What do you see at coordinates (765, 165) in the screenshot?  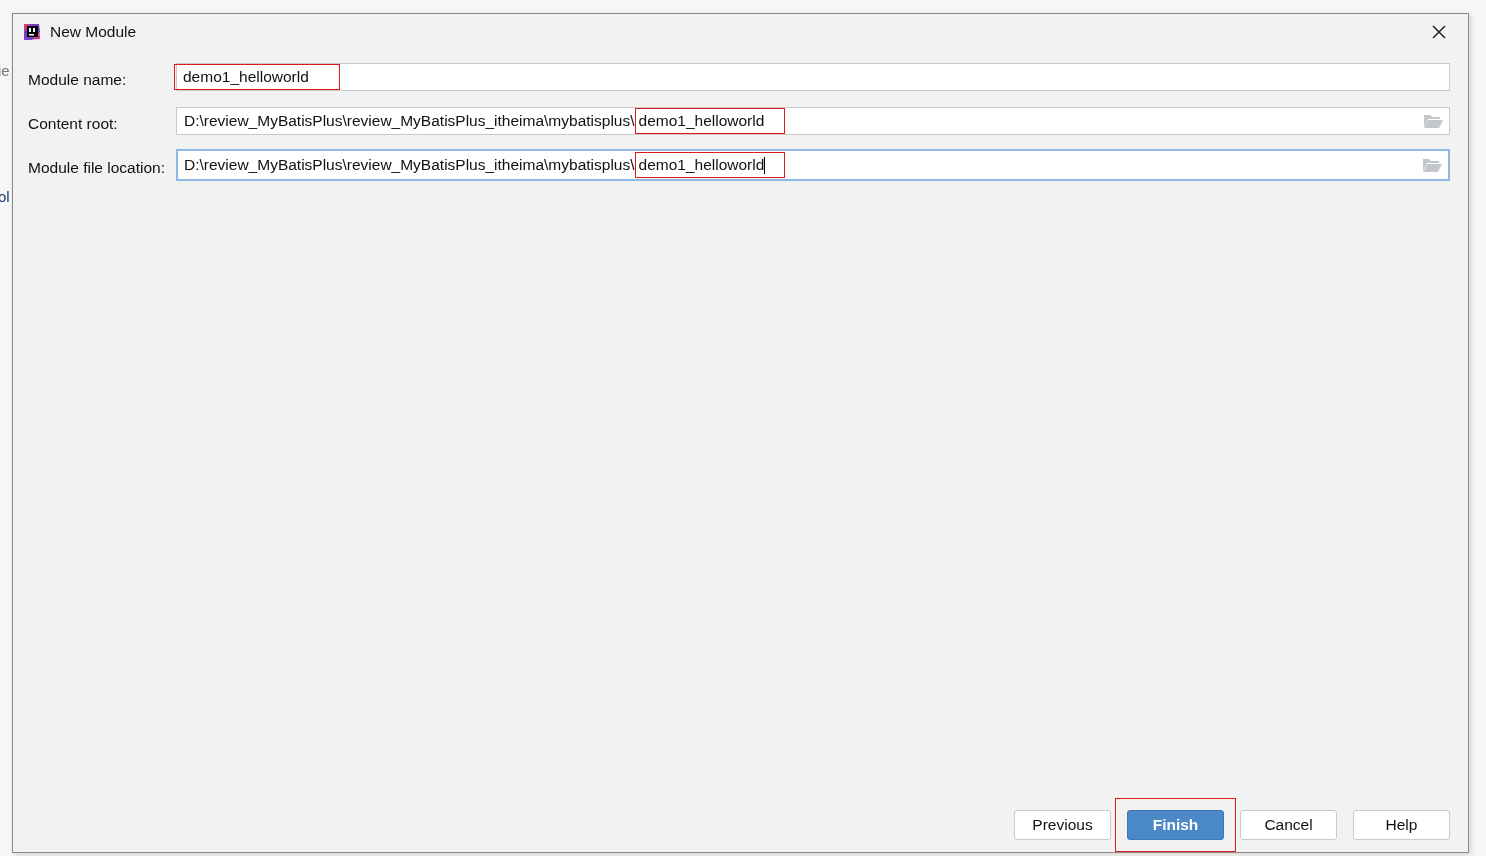 I see `text-caret` at bounding box center [765, 165].